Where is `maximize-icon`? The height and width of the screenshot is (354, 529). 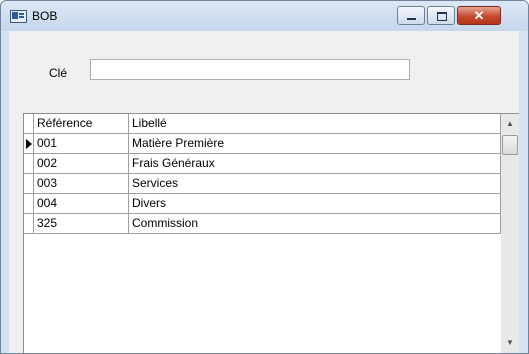
maximize-icon is located at coordinates (442, 16).